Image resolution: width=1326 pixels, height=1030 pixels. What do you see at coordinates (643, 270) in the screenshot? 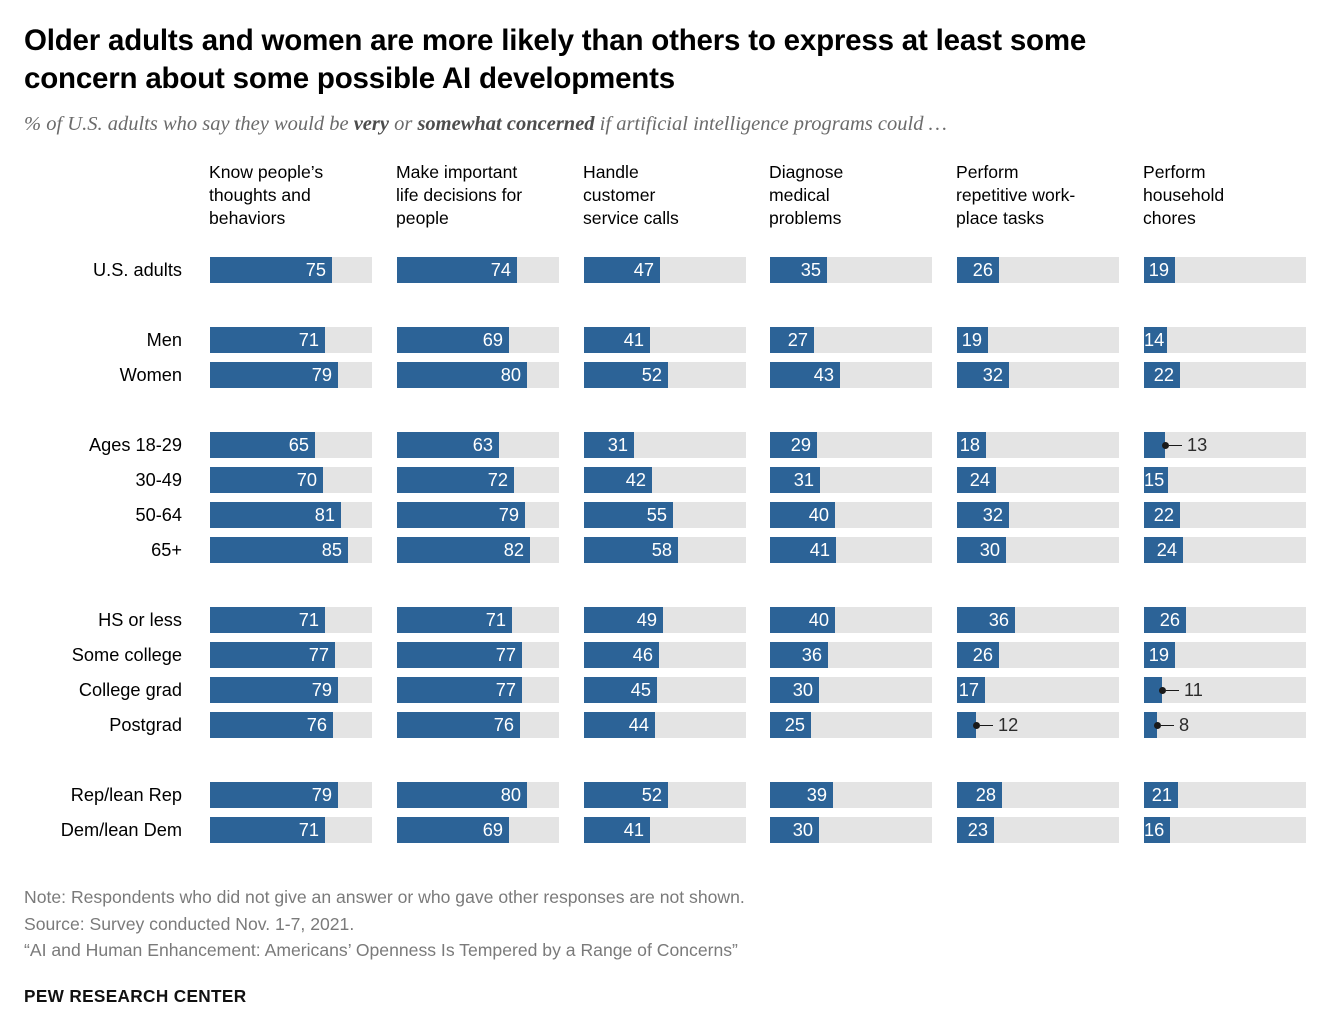
I see `bar-value: 47` at bounding box center [643, 270].